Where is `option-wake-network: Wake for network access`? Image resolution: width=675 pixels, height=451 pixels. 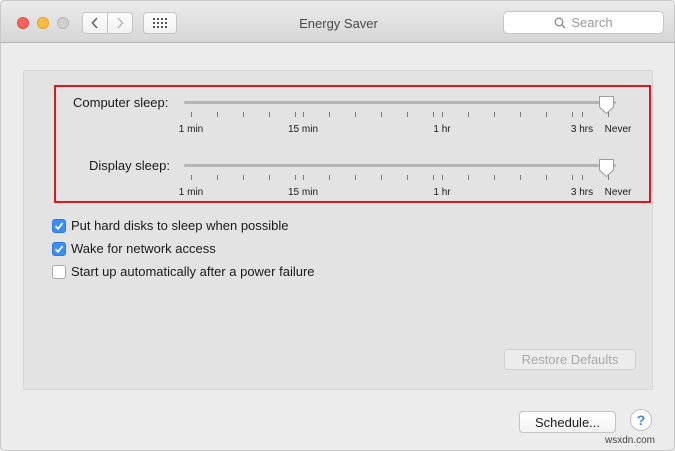
option-wake-network: Wake for network access is located at coordinates (134, 248).